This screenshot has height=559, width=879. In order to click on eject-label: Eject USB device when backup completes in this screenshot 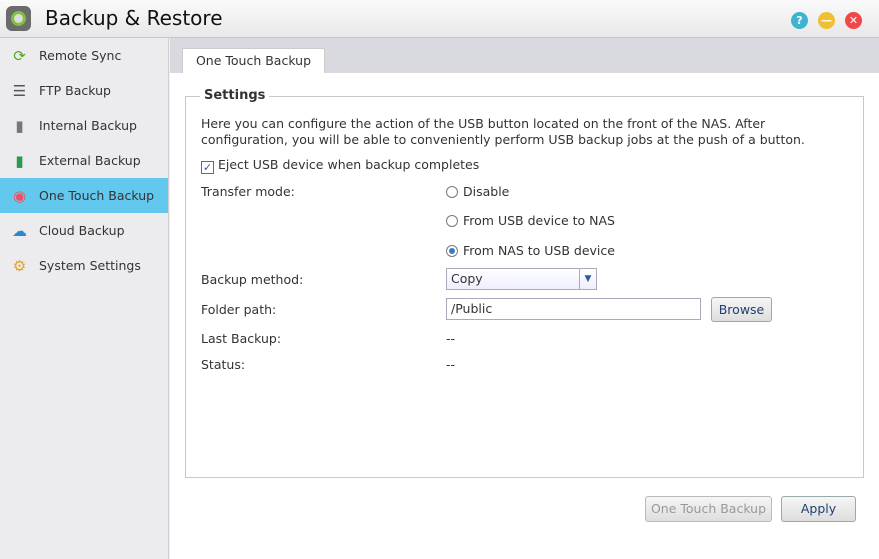, I will do `click(349, 164)`.